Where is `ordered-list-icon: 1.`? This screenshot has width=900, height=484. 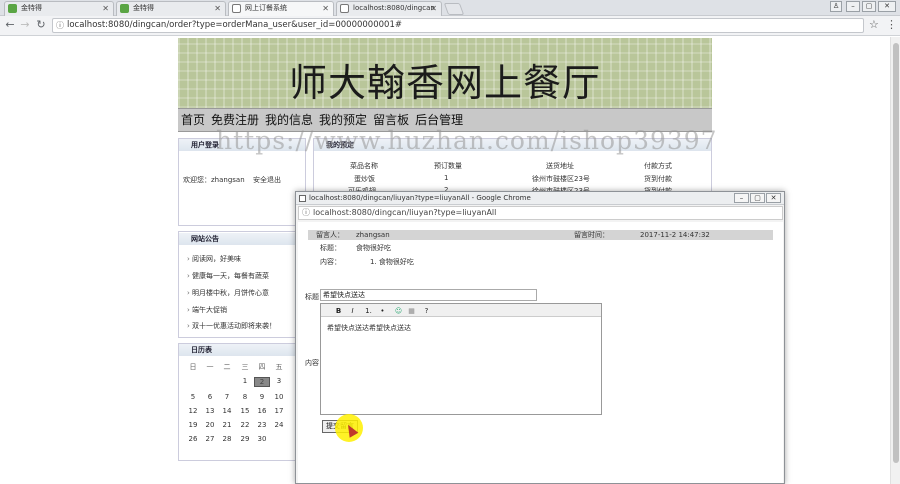
ordered-list-icon: 1. is located at coordinates (368, 310).